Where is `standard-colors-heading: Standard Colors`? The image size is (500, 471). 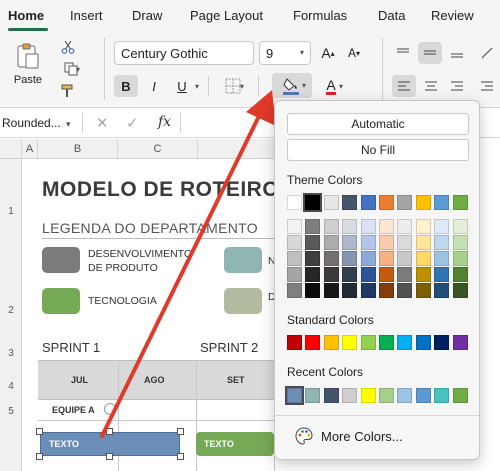 standard-colors-heading: Standard Colors is located at coordinates (330, 320).